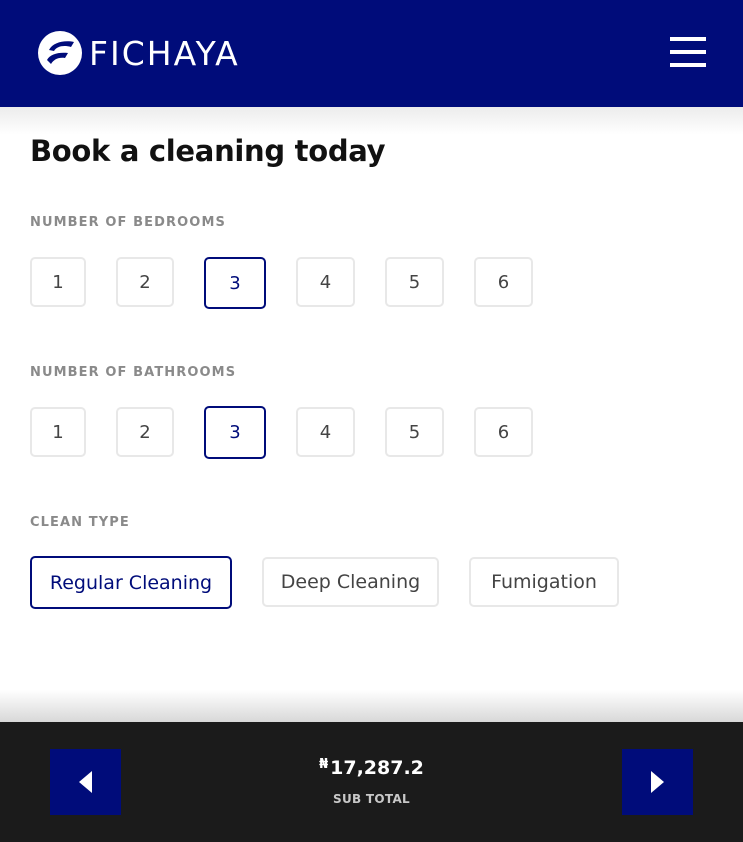 The width and height of the screenshot is (743, 842). I want to click on brand-name: FICHAYA, so click(164, 53).